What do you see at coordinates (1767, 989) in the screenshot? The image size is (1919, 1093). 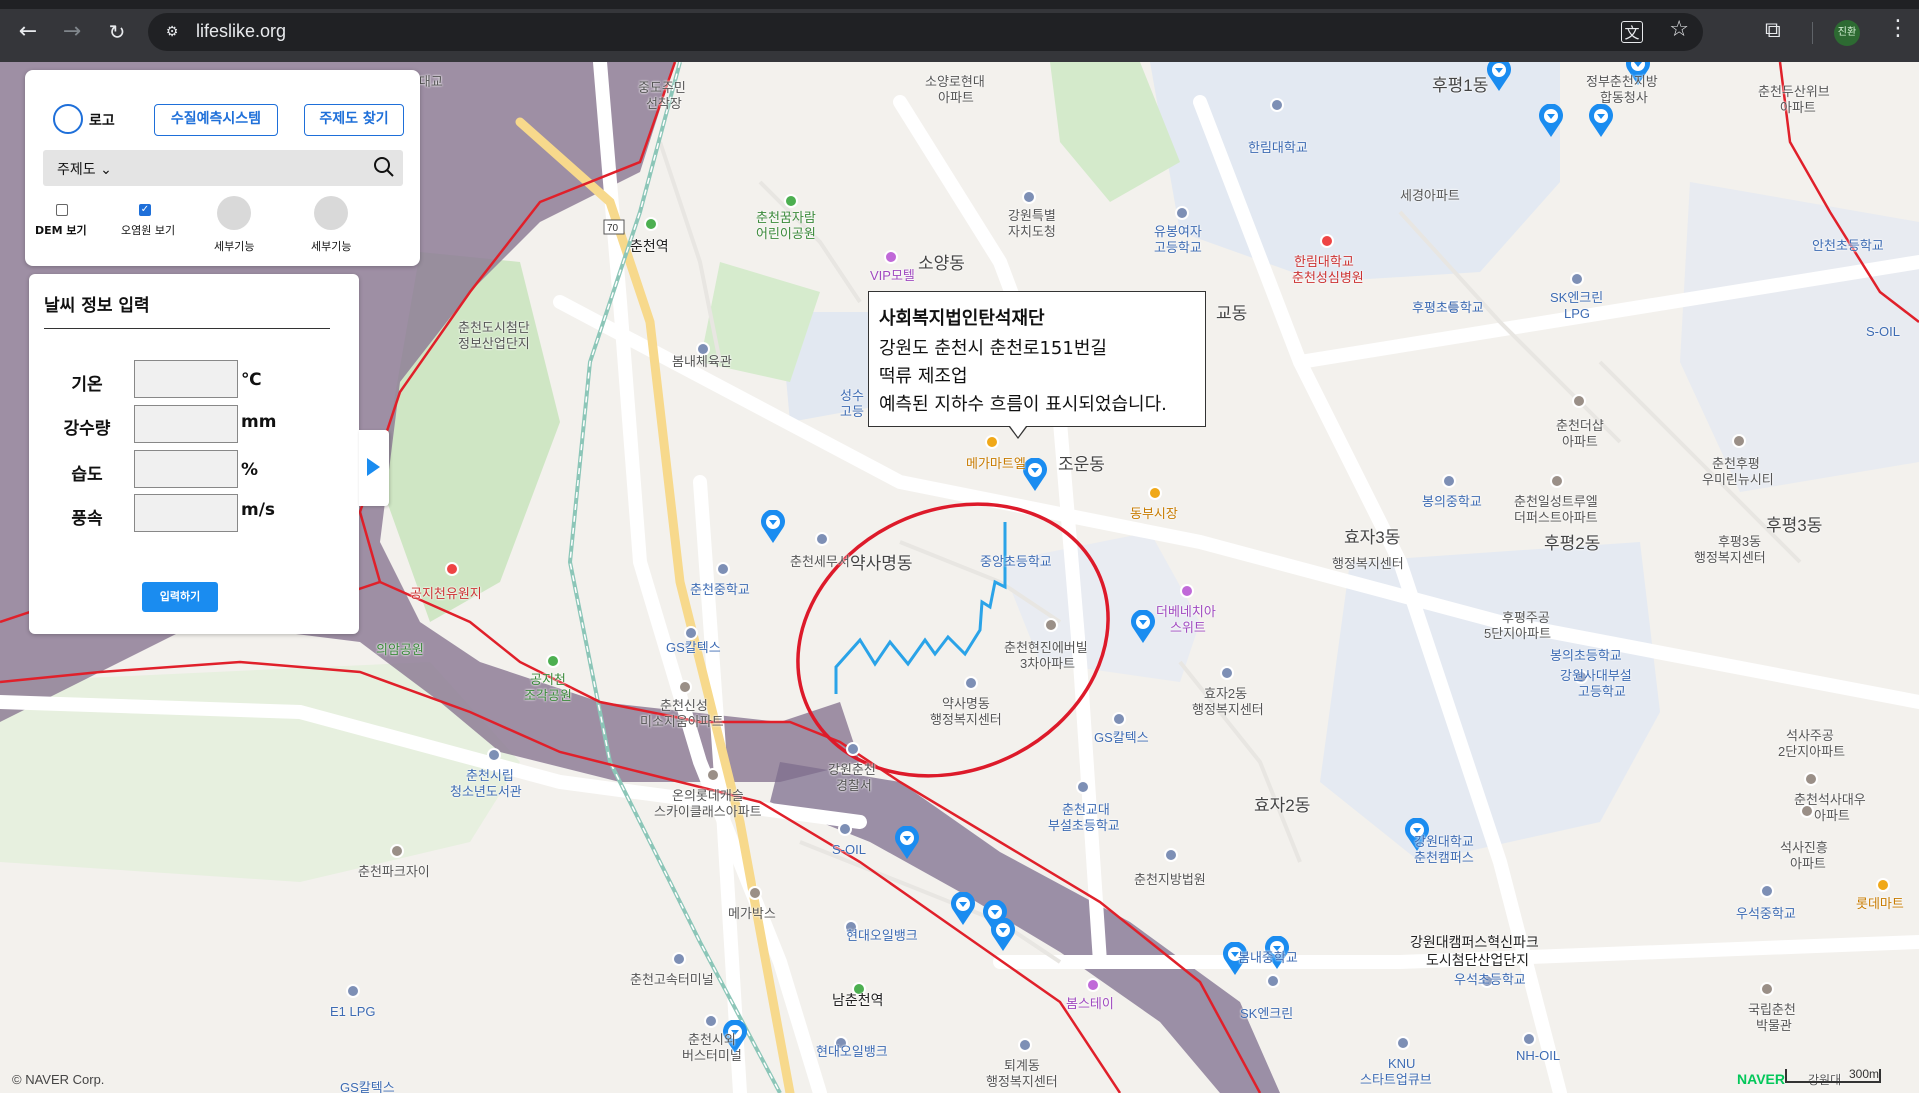 I see `museum-marker` at bounding box center [1767, 989].